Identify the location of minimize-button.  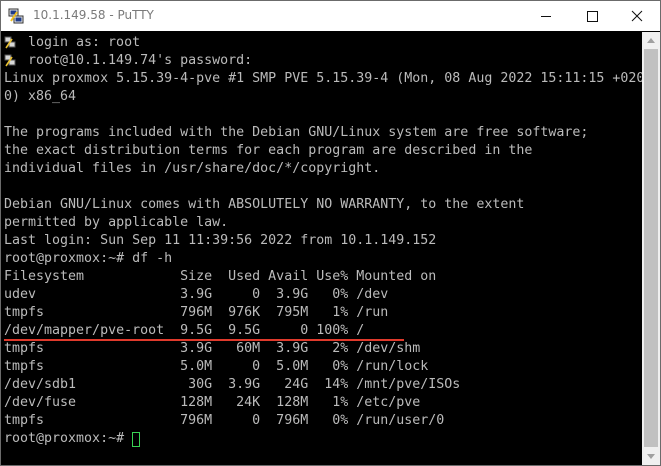
(546, 16).